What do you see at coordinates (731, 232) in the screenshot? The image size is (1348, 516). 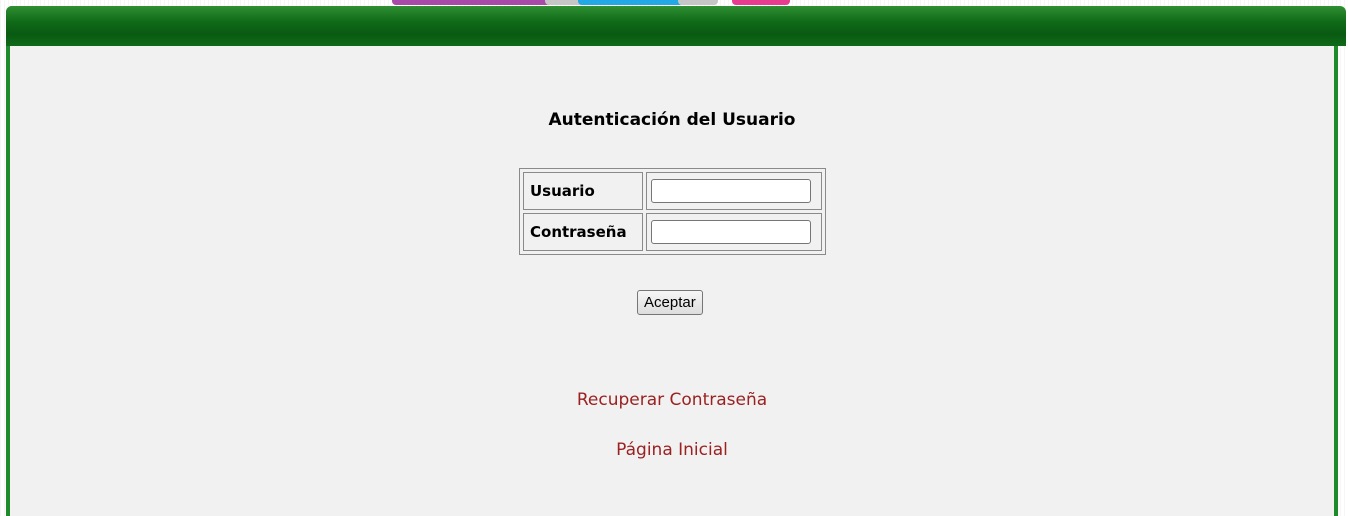 I see `password-input` at bounding box center [731, 232].